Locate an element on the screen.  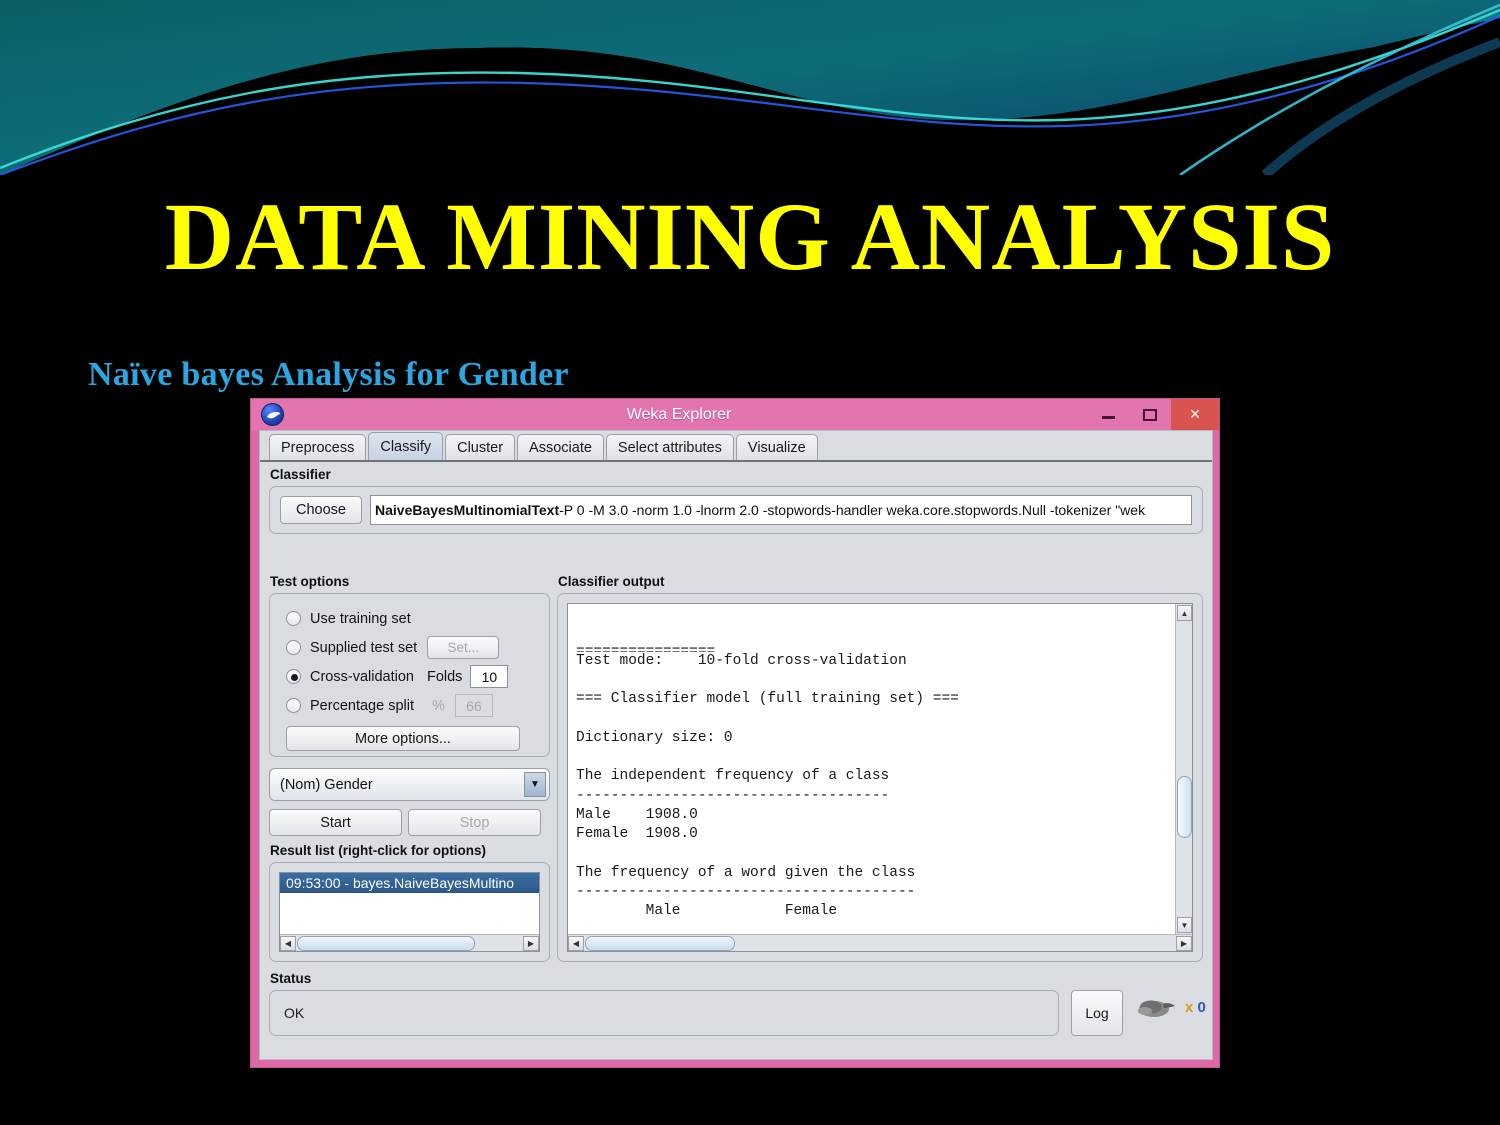
output-hscrollbar: ◀ ▶ is located at coordinates (880, 942).